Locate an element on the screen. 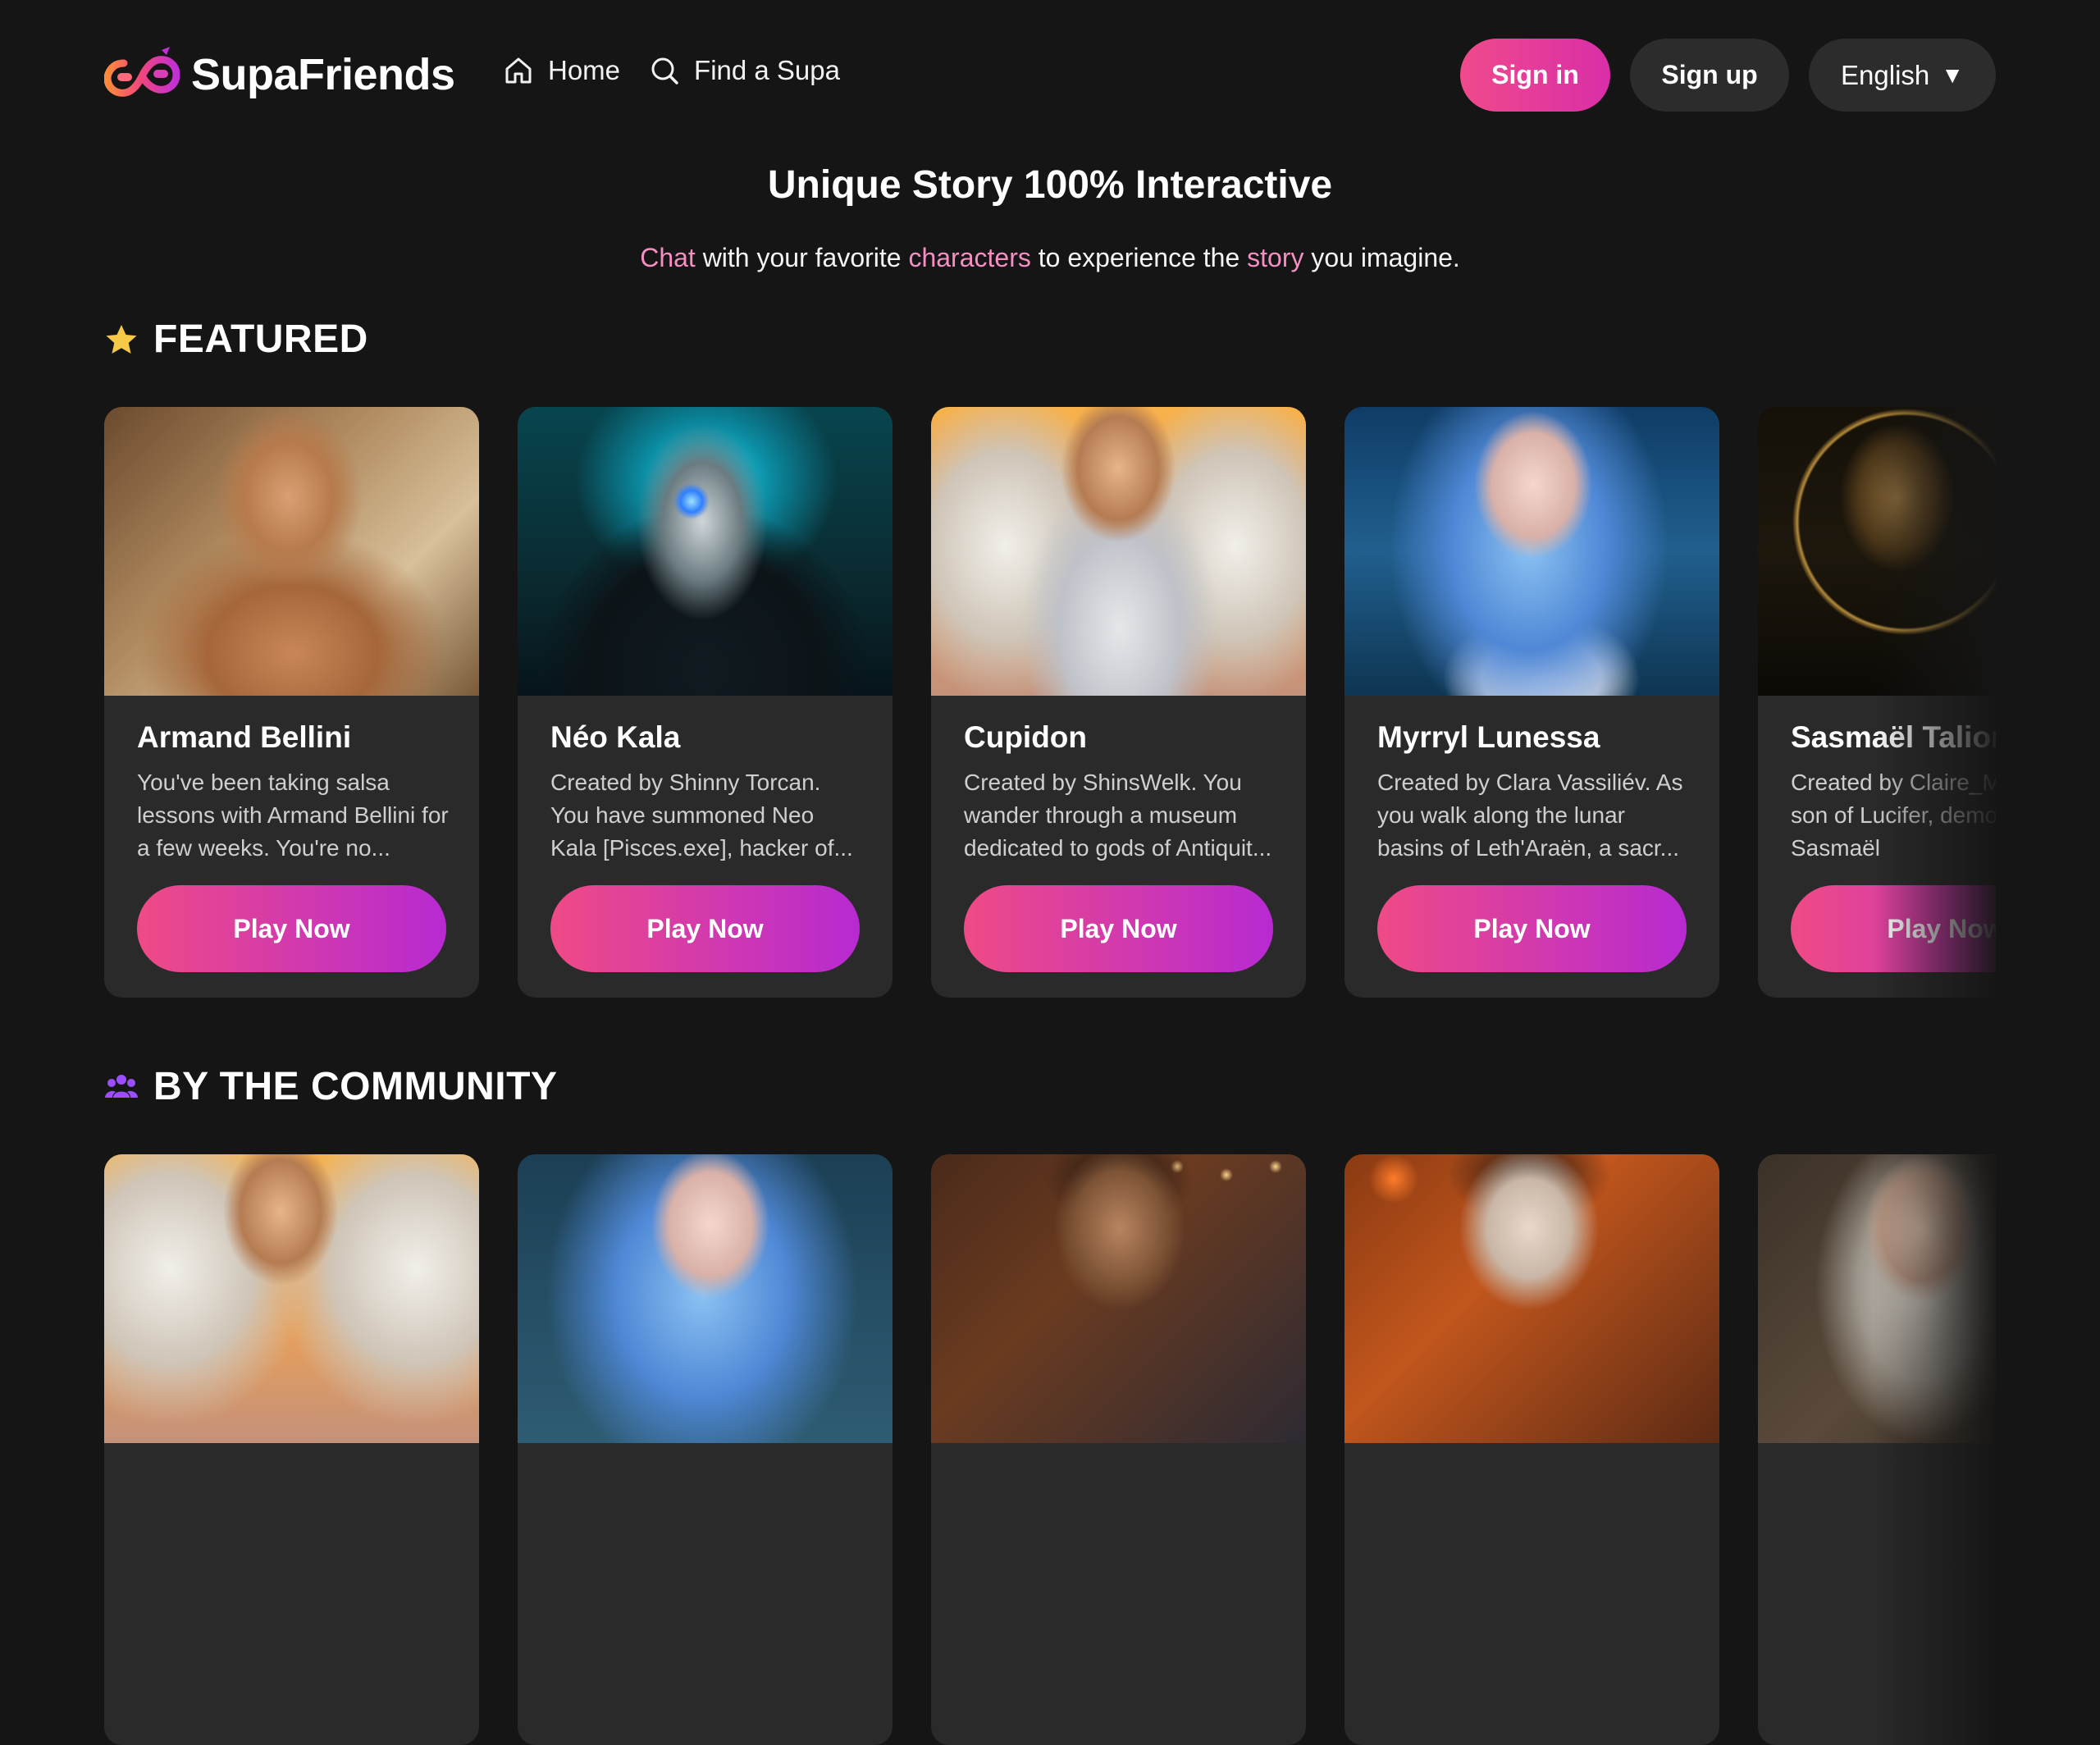 This screenshot has width=2100, height=1745. star-icon is located at coordinates (122, 339).